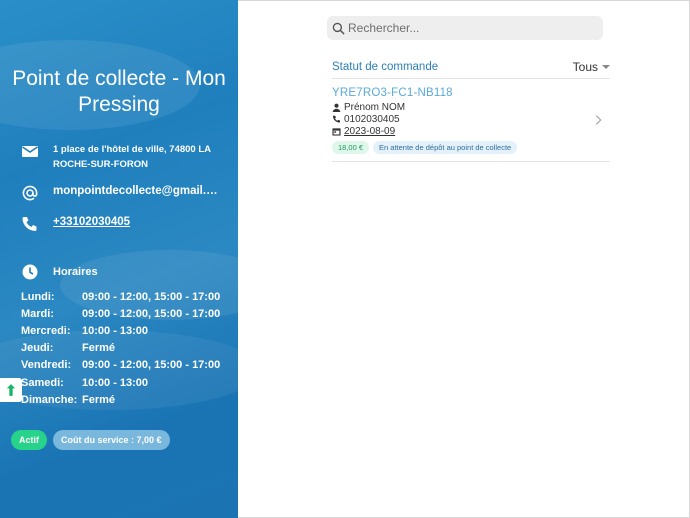 This screenshot has width=690, height=518. Describe the element at coordinates (30, 151) in the screenshot. I see `mail-icon` at that location.